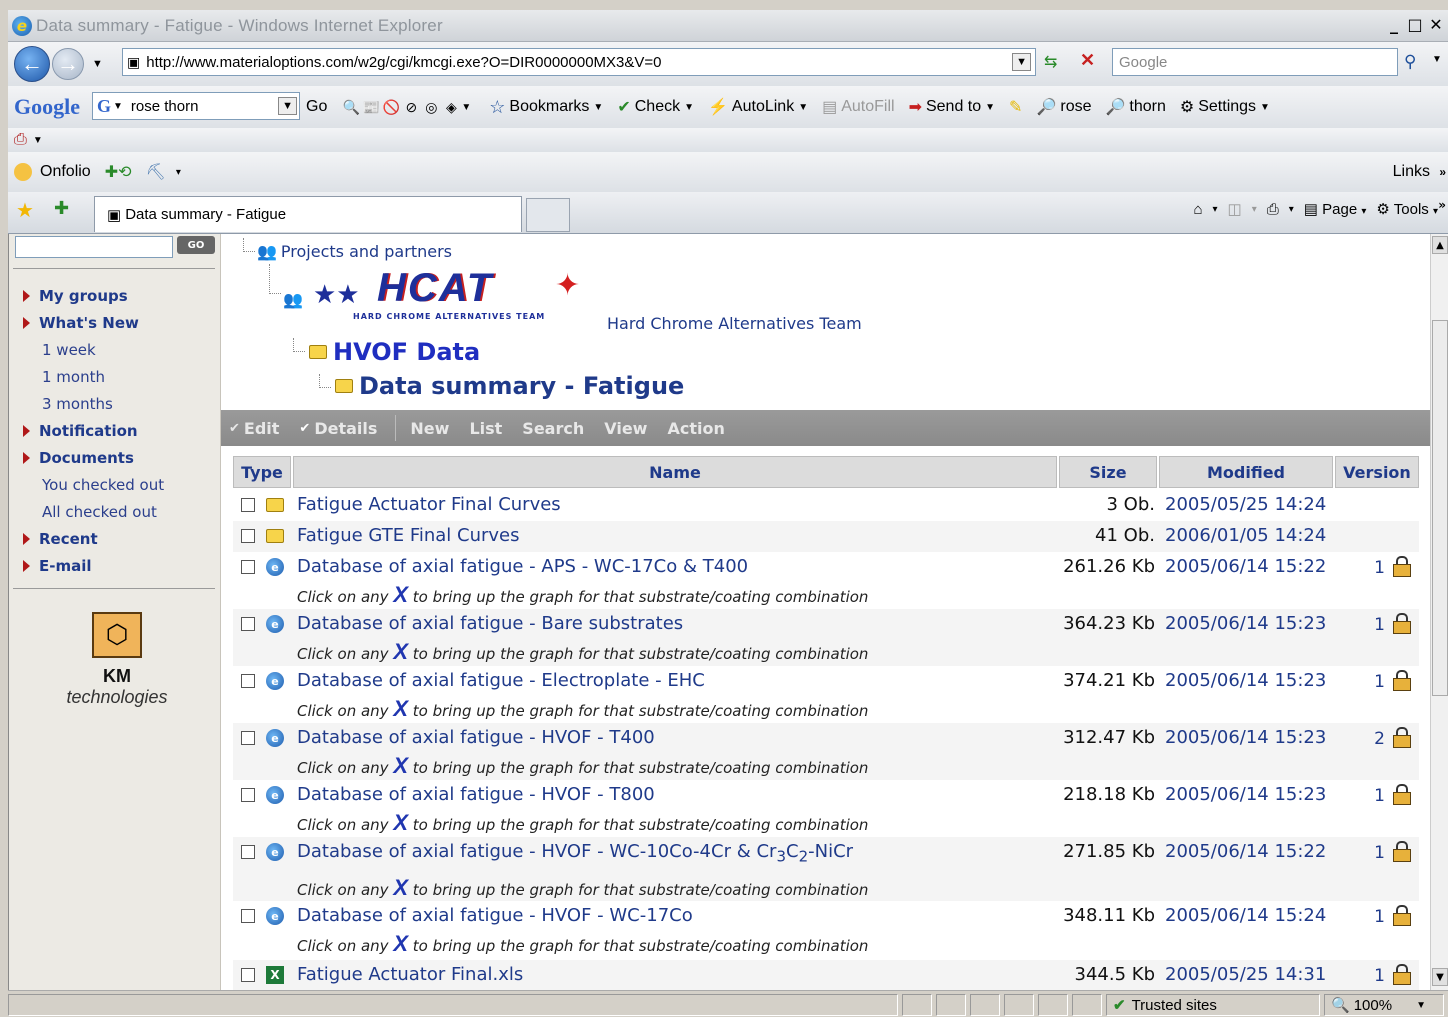 Image resolution: width=1448 pixels, height=1017 pixels. I want to click on document-name-link: Fatigue Actuator Final.xls, so click(410, 974).